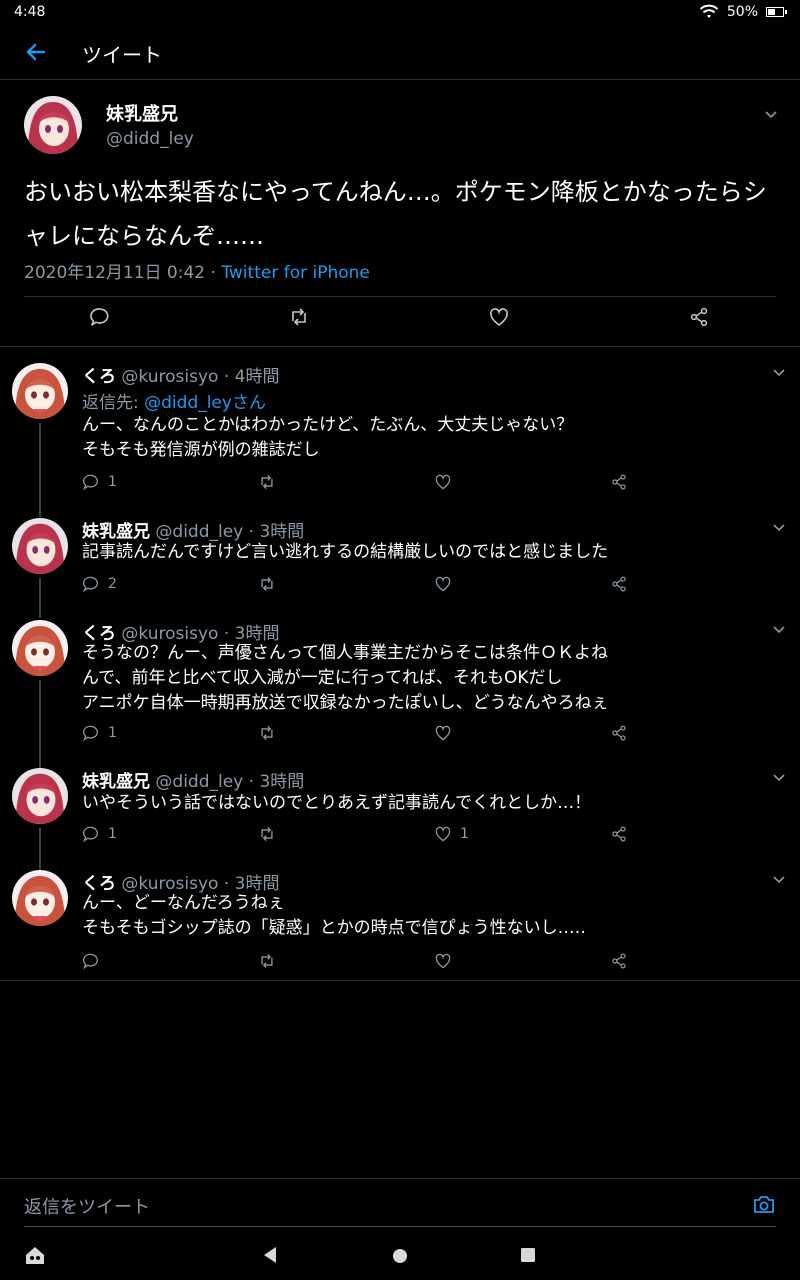 The height and width of the screenshot is (1280, 800). I want to click on tweet-date: 2020年12月11日 0:42 ·, so click(123, 273).